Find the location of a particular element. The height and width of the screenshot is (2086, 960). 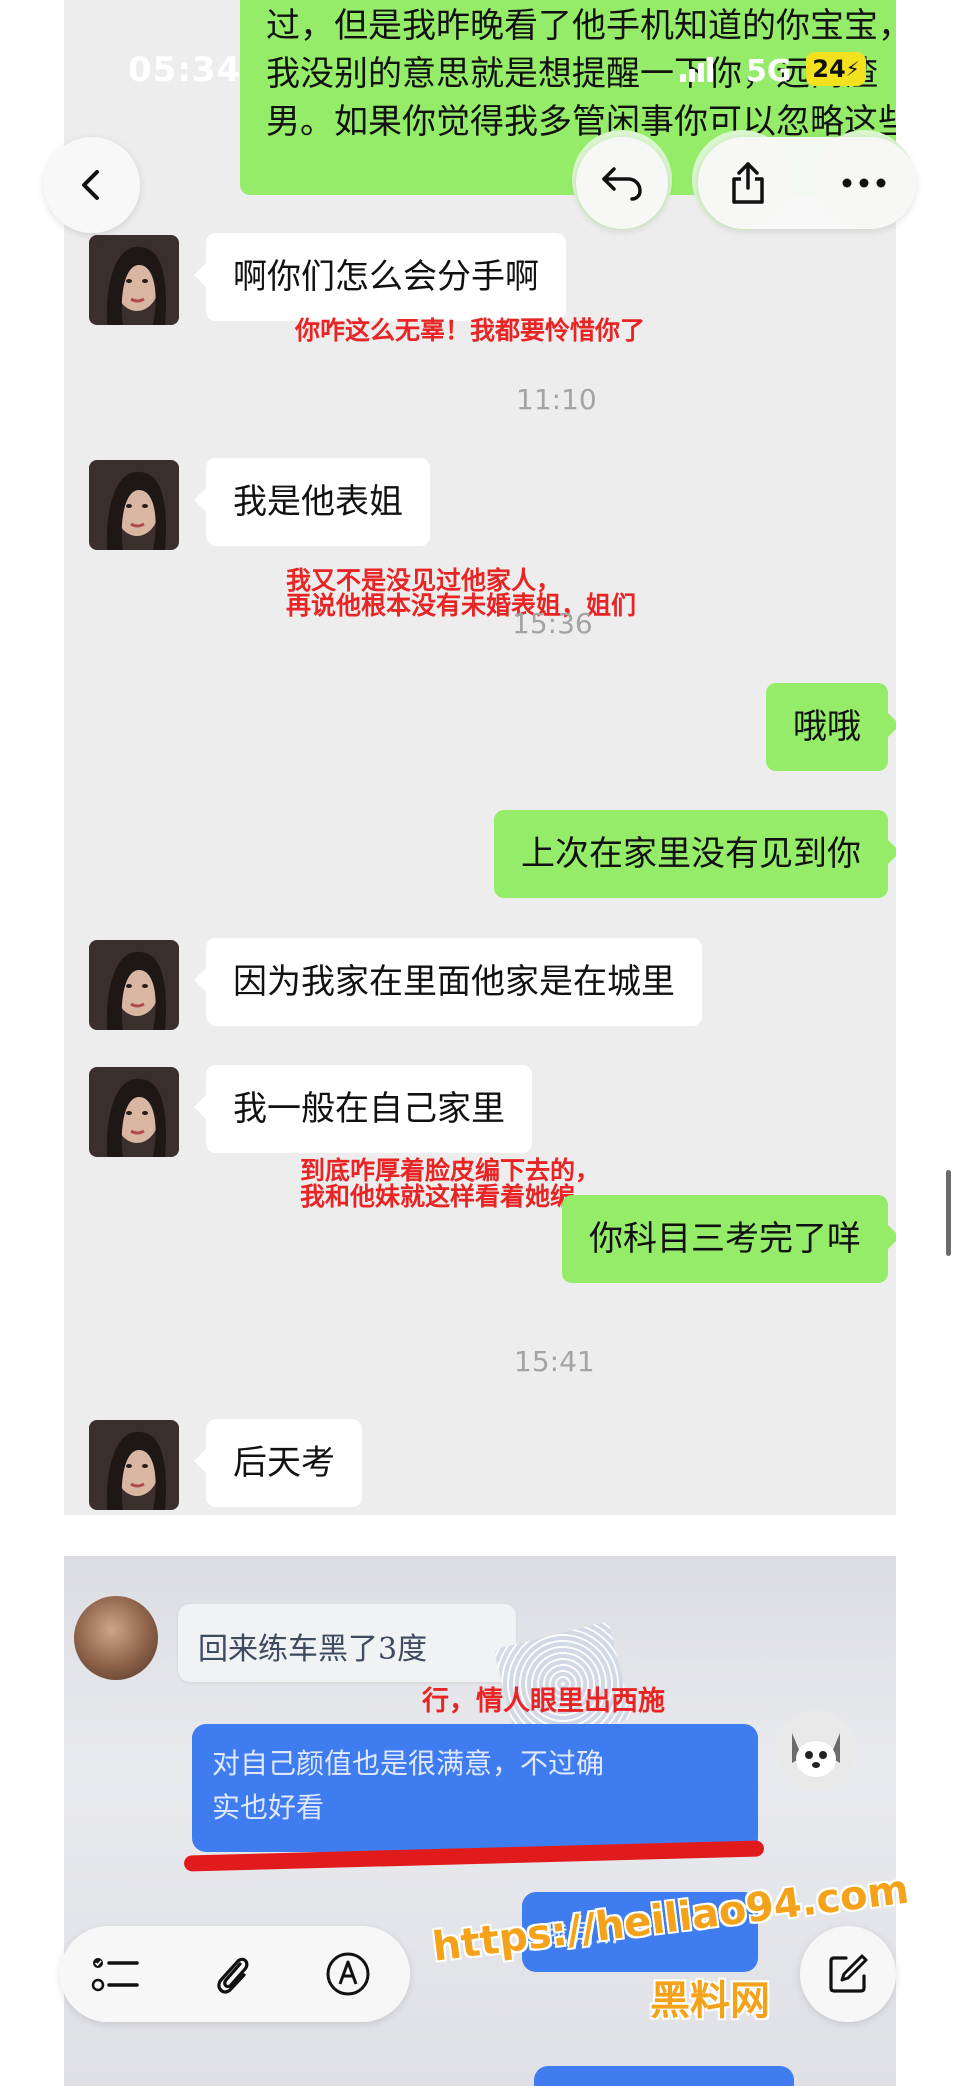

attachment-button is located at coordinates (232, 1974).